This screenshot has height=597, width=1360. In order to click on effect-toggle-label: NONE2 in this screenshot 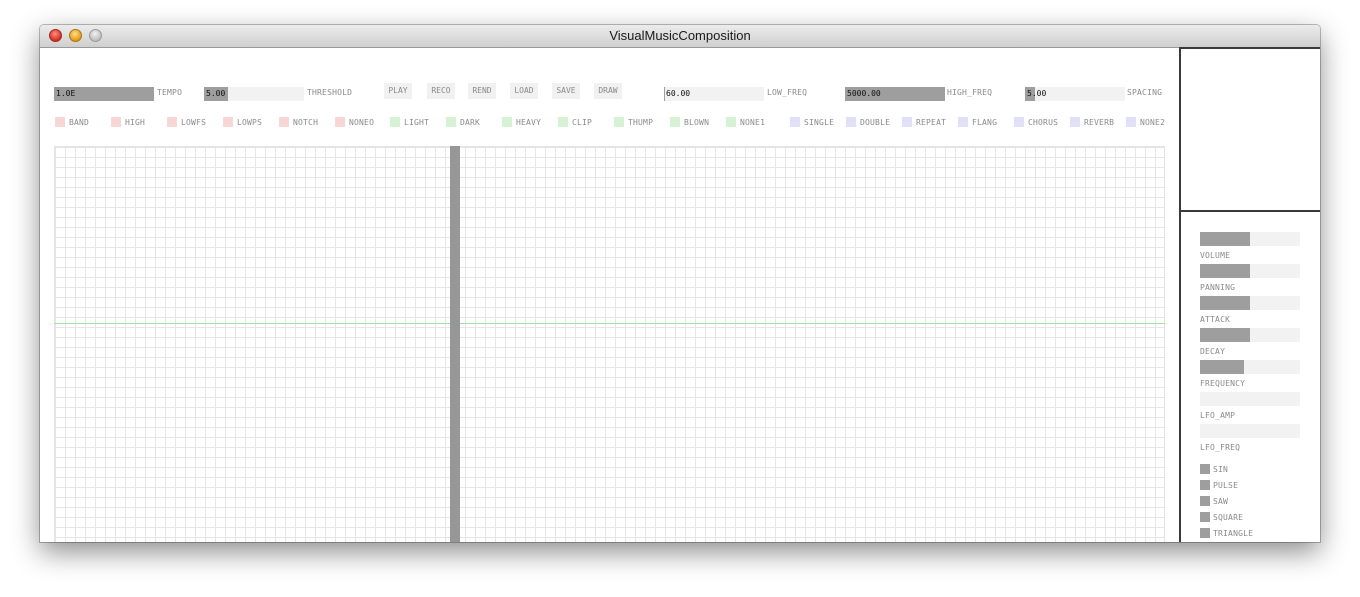, I will do `click(1153, 122)`.